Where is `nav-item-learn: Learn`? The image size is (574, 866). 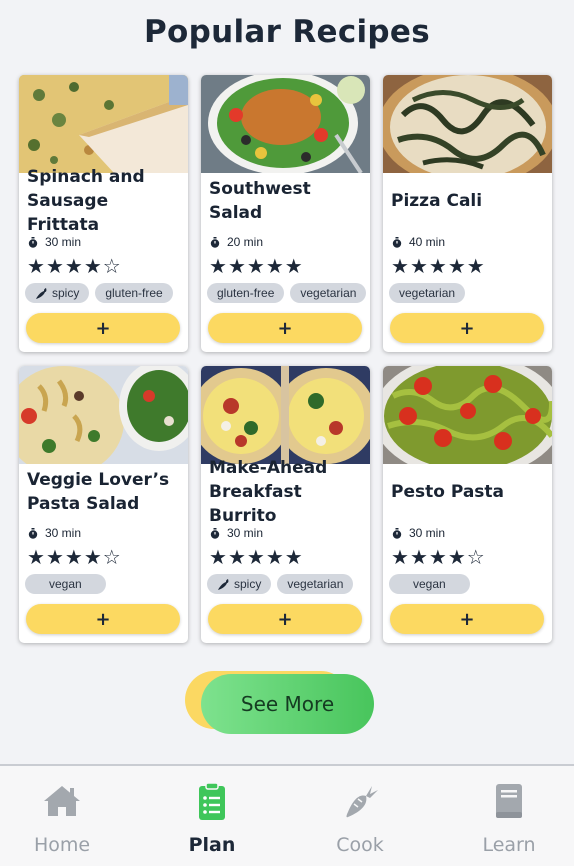
nav-item-learn: Learn is located at coordinates (509, 816).